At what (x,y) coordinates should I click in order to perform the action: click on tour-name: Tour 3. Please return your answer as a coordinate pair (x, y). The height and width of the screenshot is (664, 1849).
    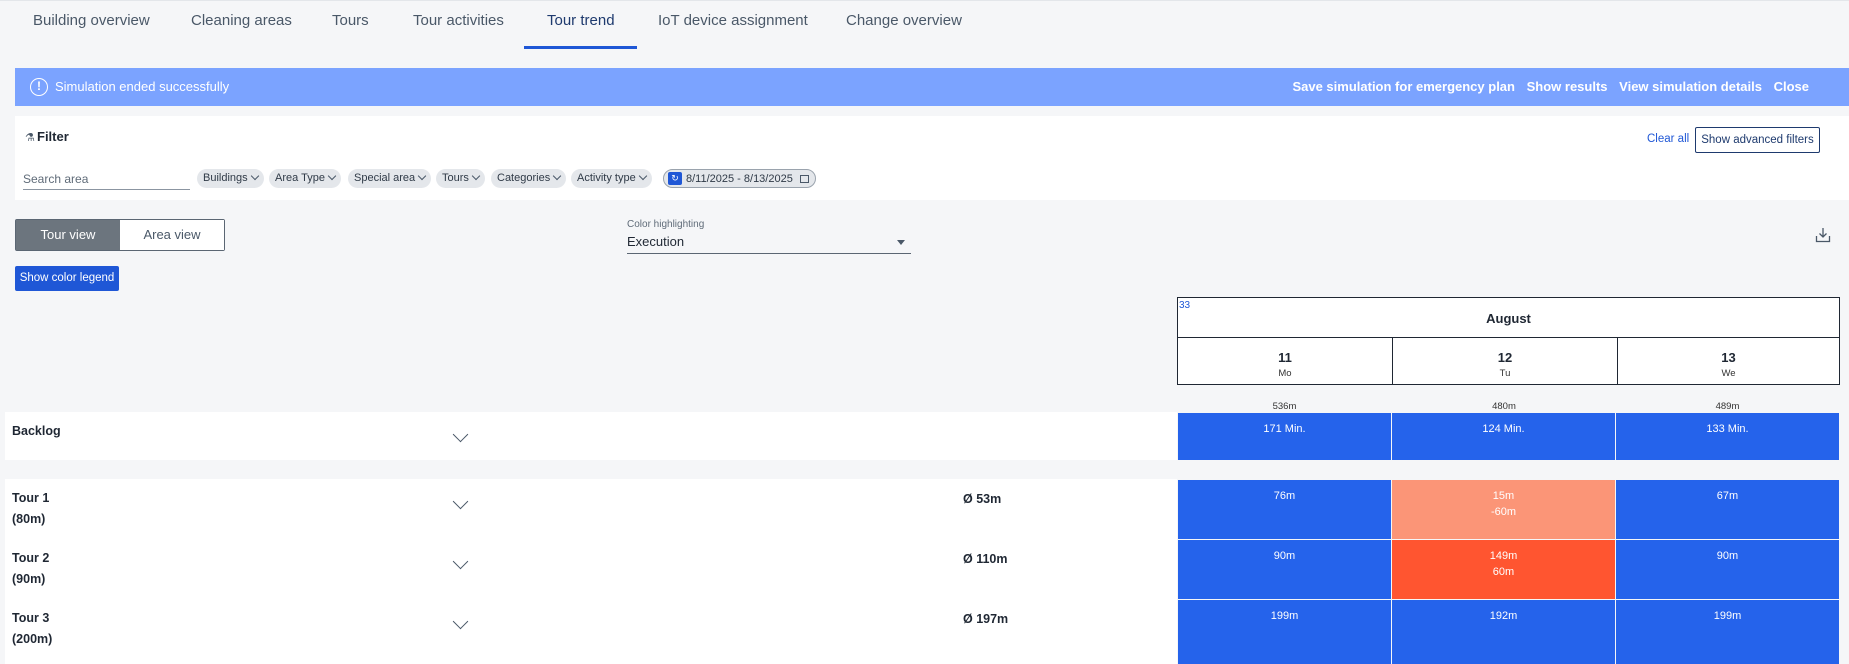
    Looking at the image, I should click on (31, 618).